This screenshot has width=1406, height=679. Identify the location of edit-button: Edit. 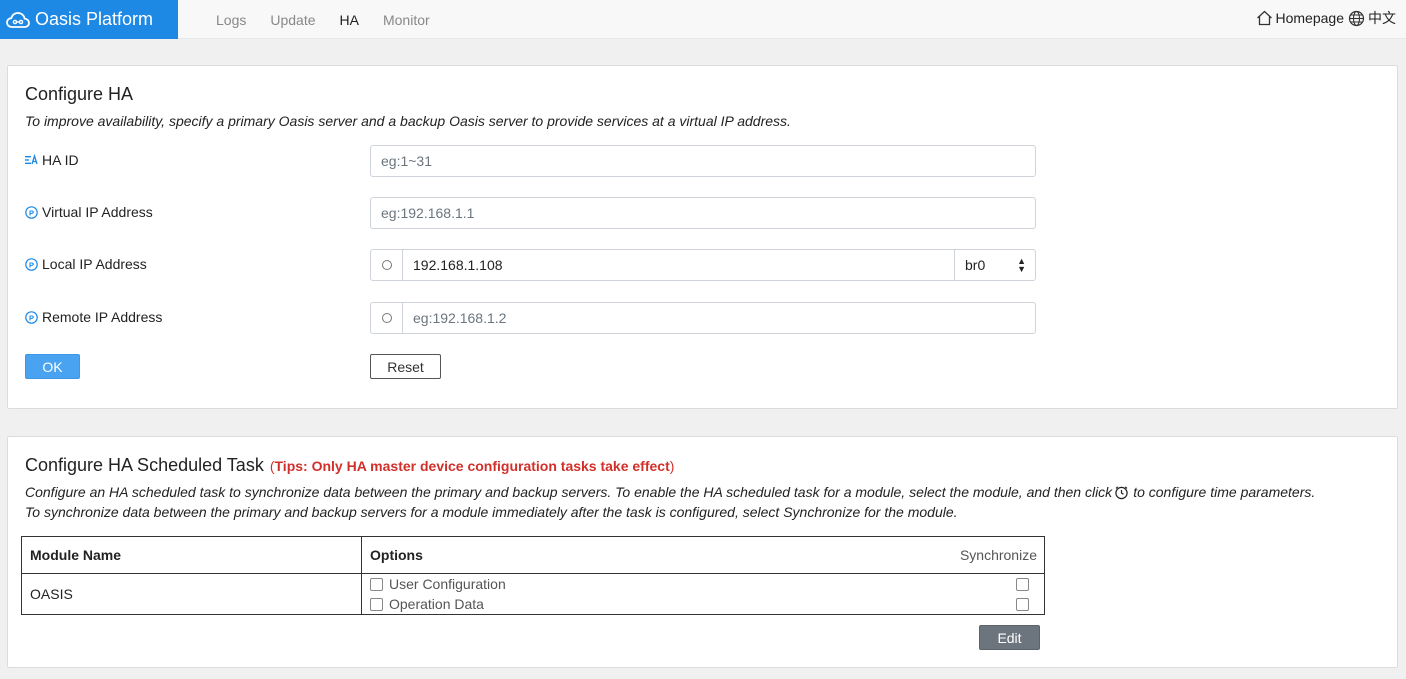
(1009, 637).